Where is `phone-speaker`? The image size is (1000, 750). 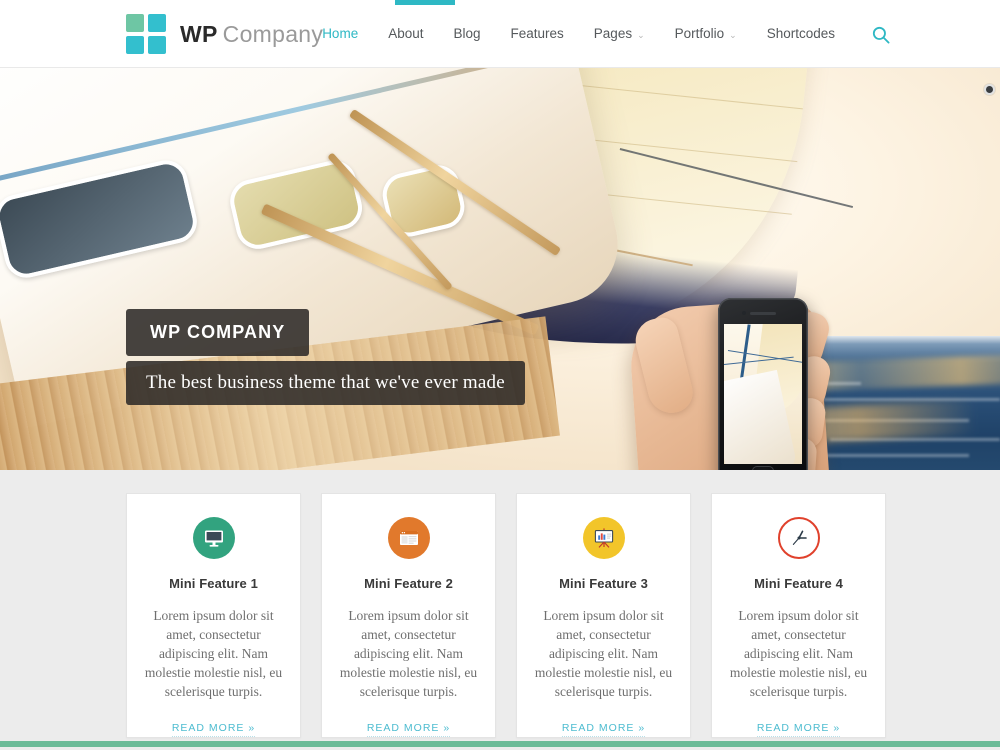
phone-speaker is located at coordinates (763, 313).